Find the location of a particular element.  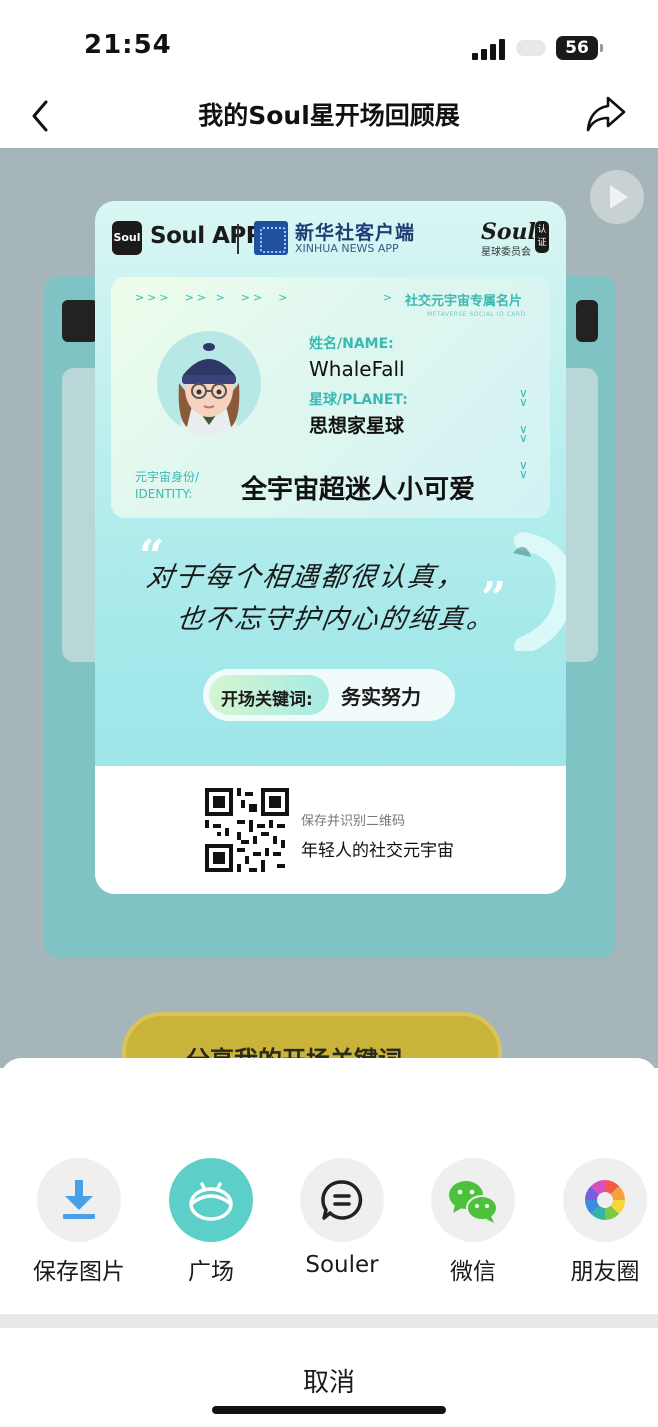

decor-swirl-icon is located at coordinates (539, 591).